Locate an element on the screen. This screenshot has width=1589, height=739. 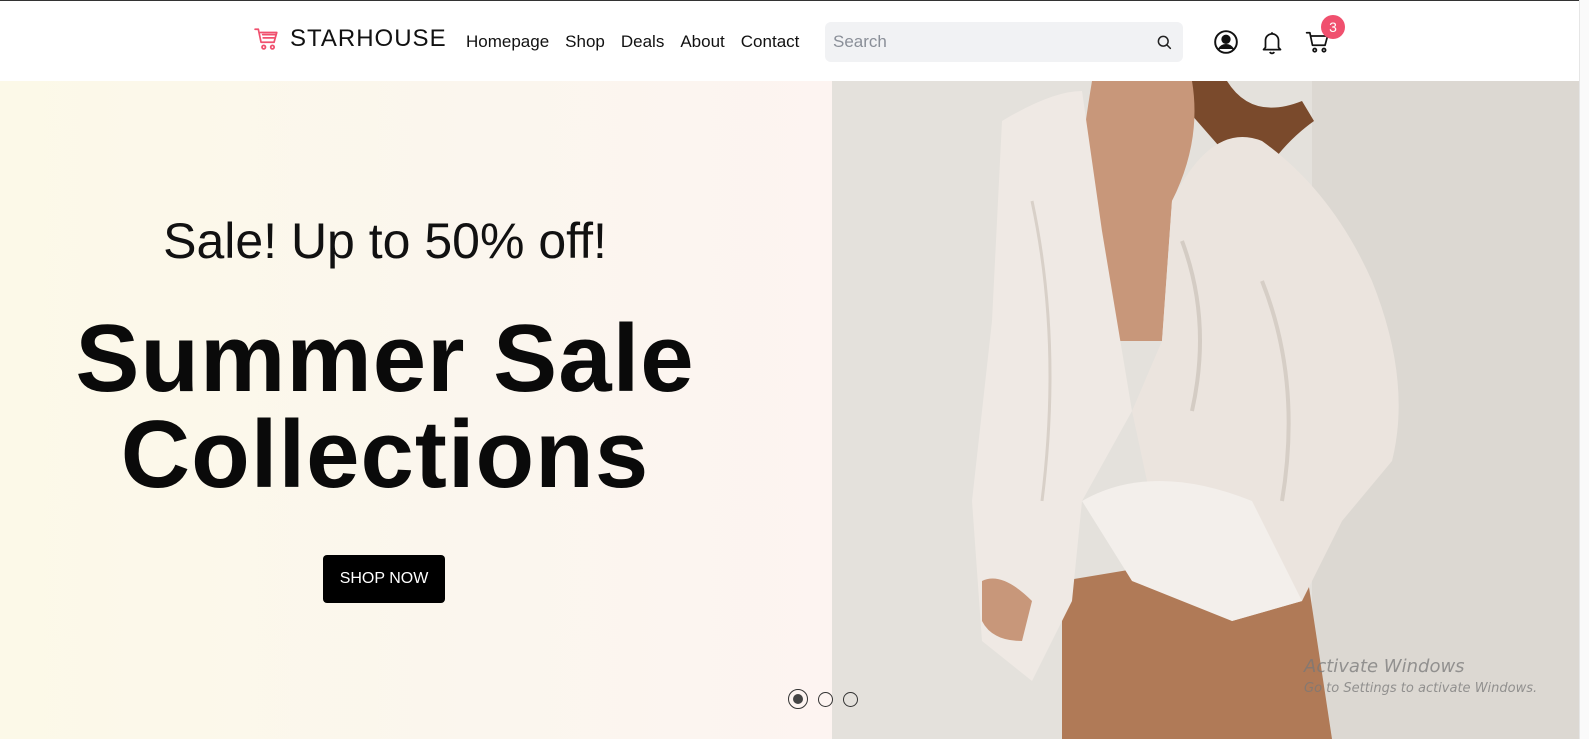
brand: STARHOUSE is located at coordinates (350, 39).